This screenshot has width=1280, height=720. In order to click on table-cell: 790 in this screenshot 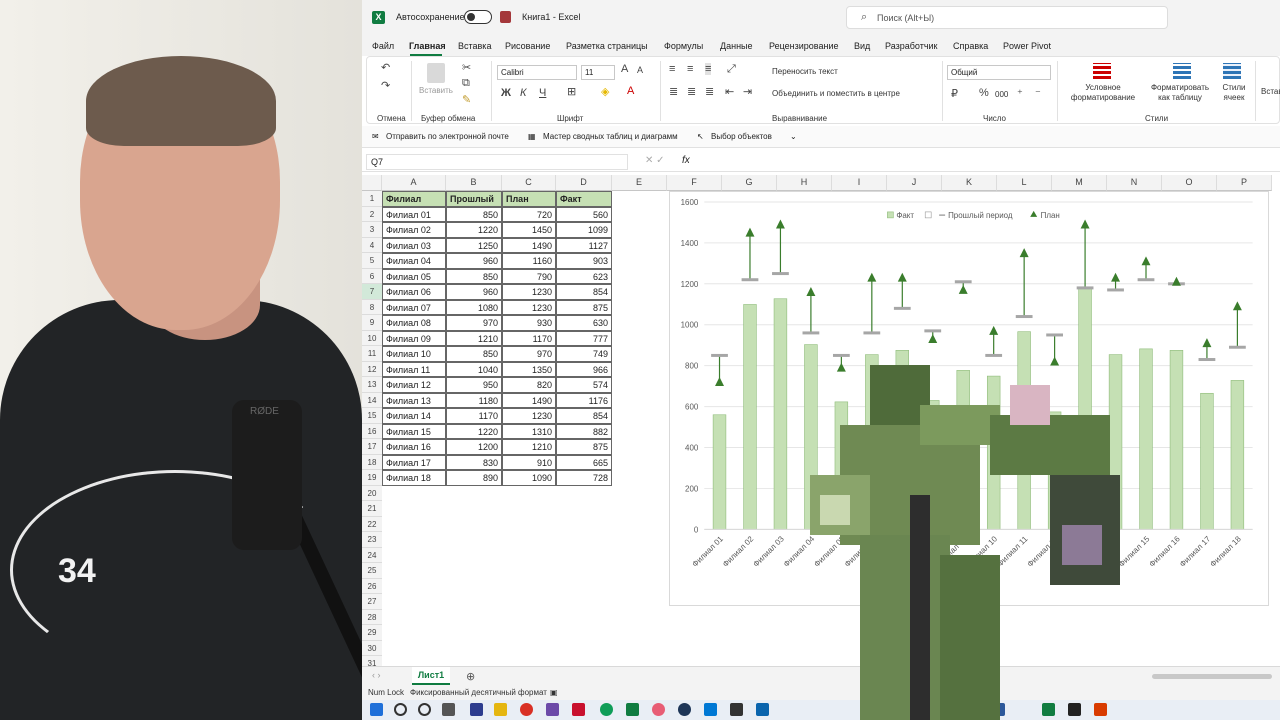, I will do `click(529, 276)`.